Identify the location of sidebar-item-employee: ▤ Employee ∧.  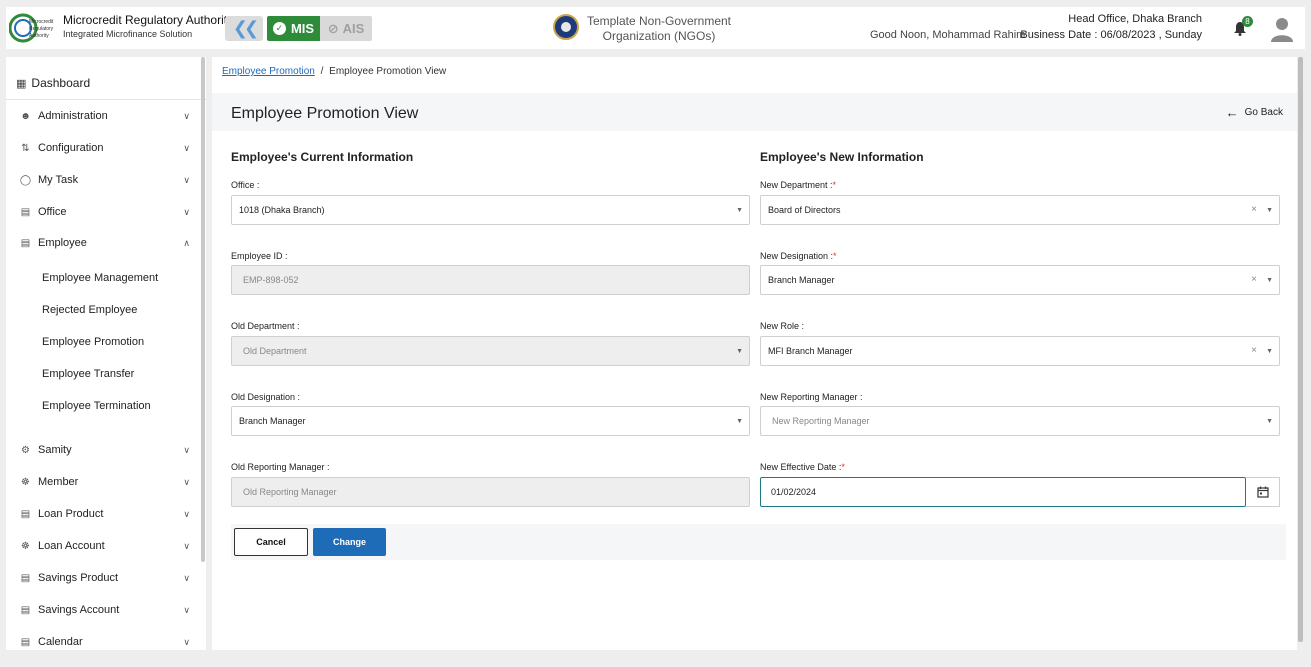
(105, 243).